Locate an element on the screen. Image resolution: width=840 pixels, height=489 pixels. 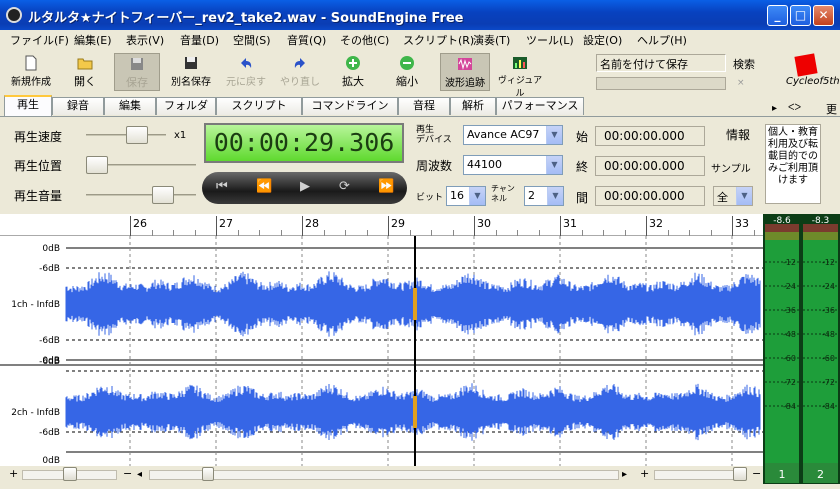
close-button: ✕ is located at coordinates (823, 15).